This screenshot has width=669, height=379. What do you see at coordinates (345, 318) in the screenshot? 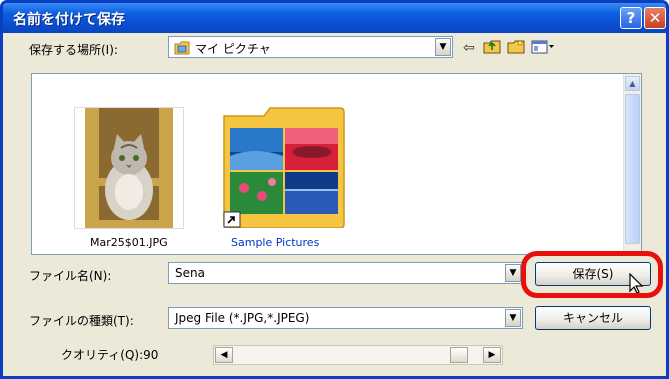
I see `filetype-select: Jpeg File (*.JPG,*.JPEG) ▼` at bounding box center [345, 318].